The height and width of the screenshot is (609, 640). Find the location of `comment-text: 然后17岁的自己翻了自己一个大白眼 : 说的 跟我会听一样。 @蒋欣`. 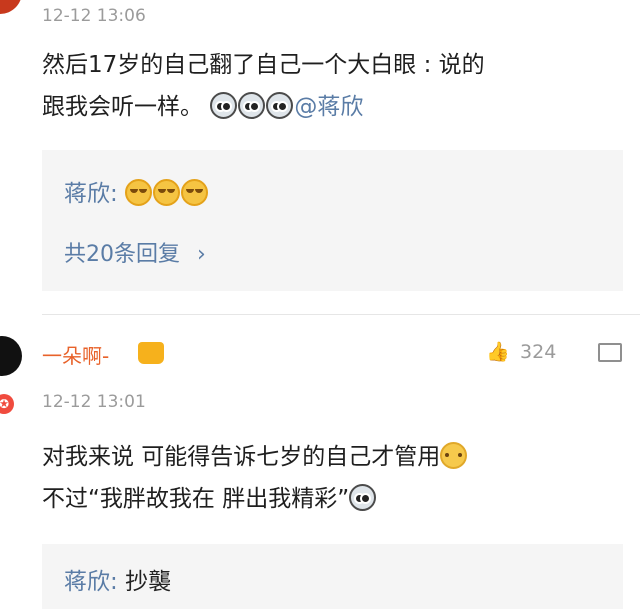

comment-text: 然后17岁的自己翻了自己一个大白眼 : 说的 跟我会听一样。 @蒋欣 is located at coordinates (332, 86).